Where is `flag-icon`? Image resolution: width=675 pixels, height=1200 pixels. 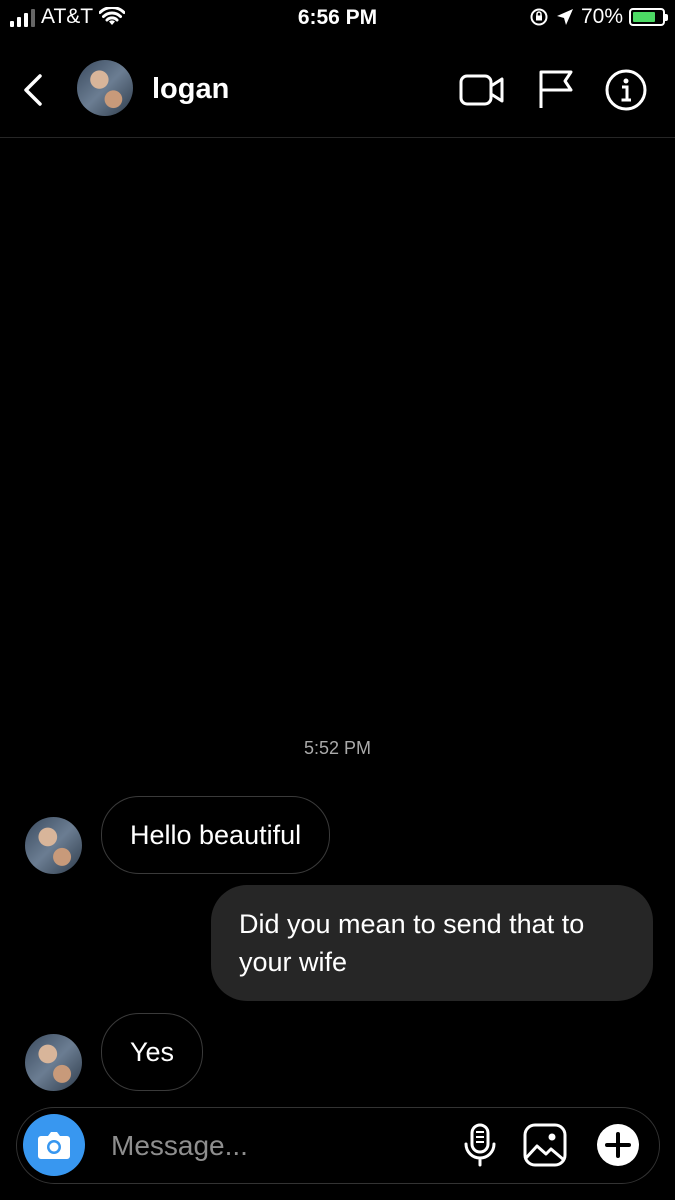
flag-icon is located at coordinates (556, 90).